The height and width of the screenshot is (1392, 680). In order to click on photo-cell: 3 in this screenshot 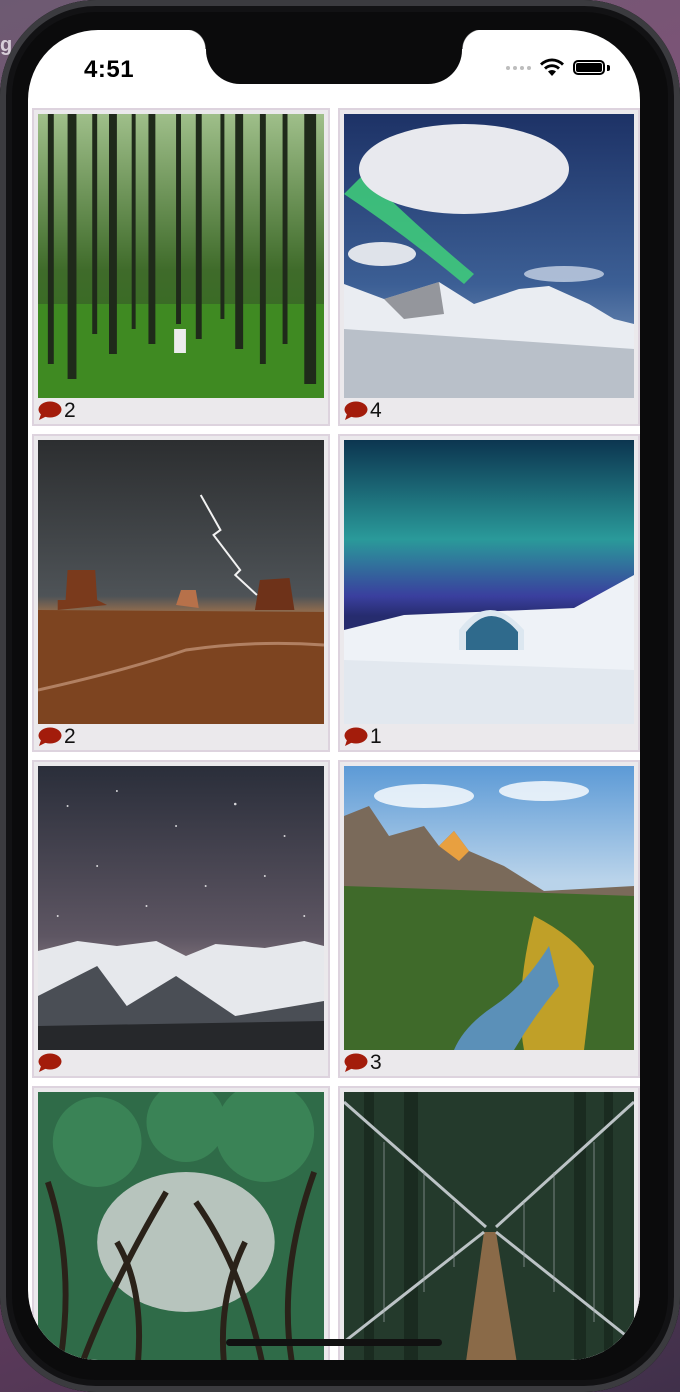, I will do `click(489, 919)`.